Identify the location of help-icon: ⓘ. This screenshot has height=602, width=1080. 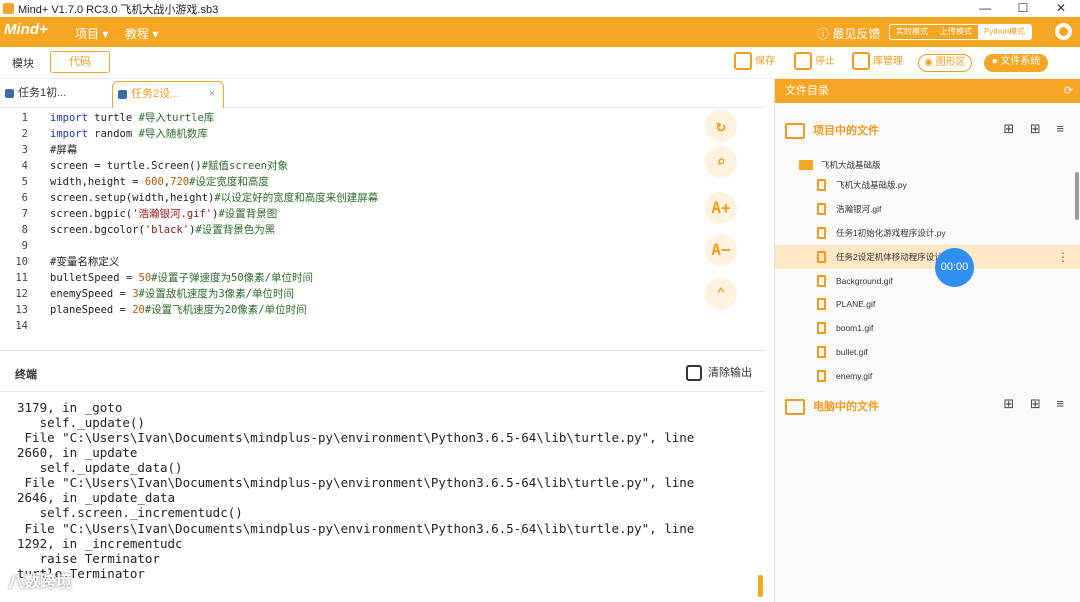
(825, 34).